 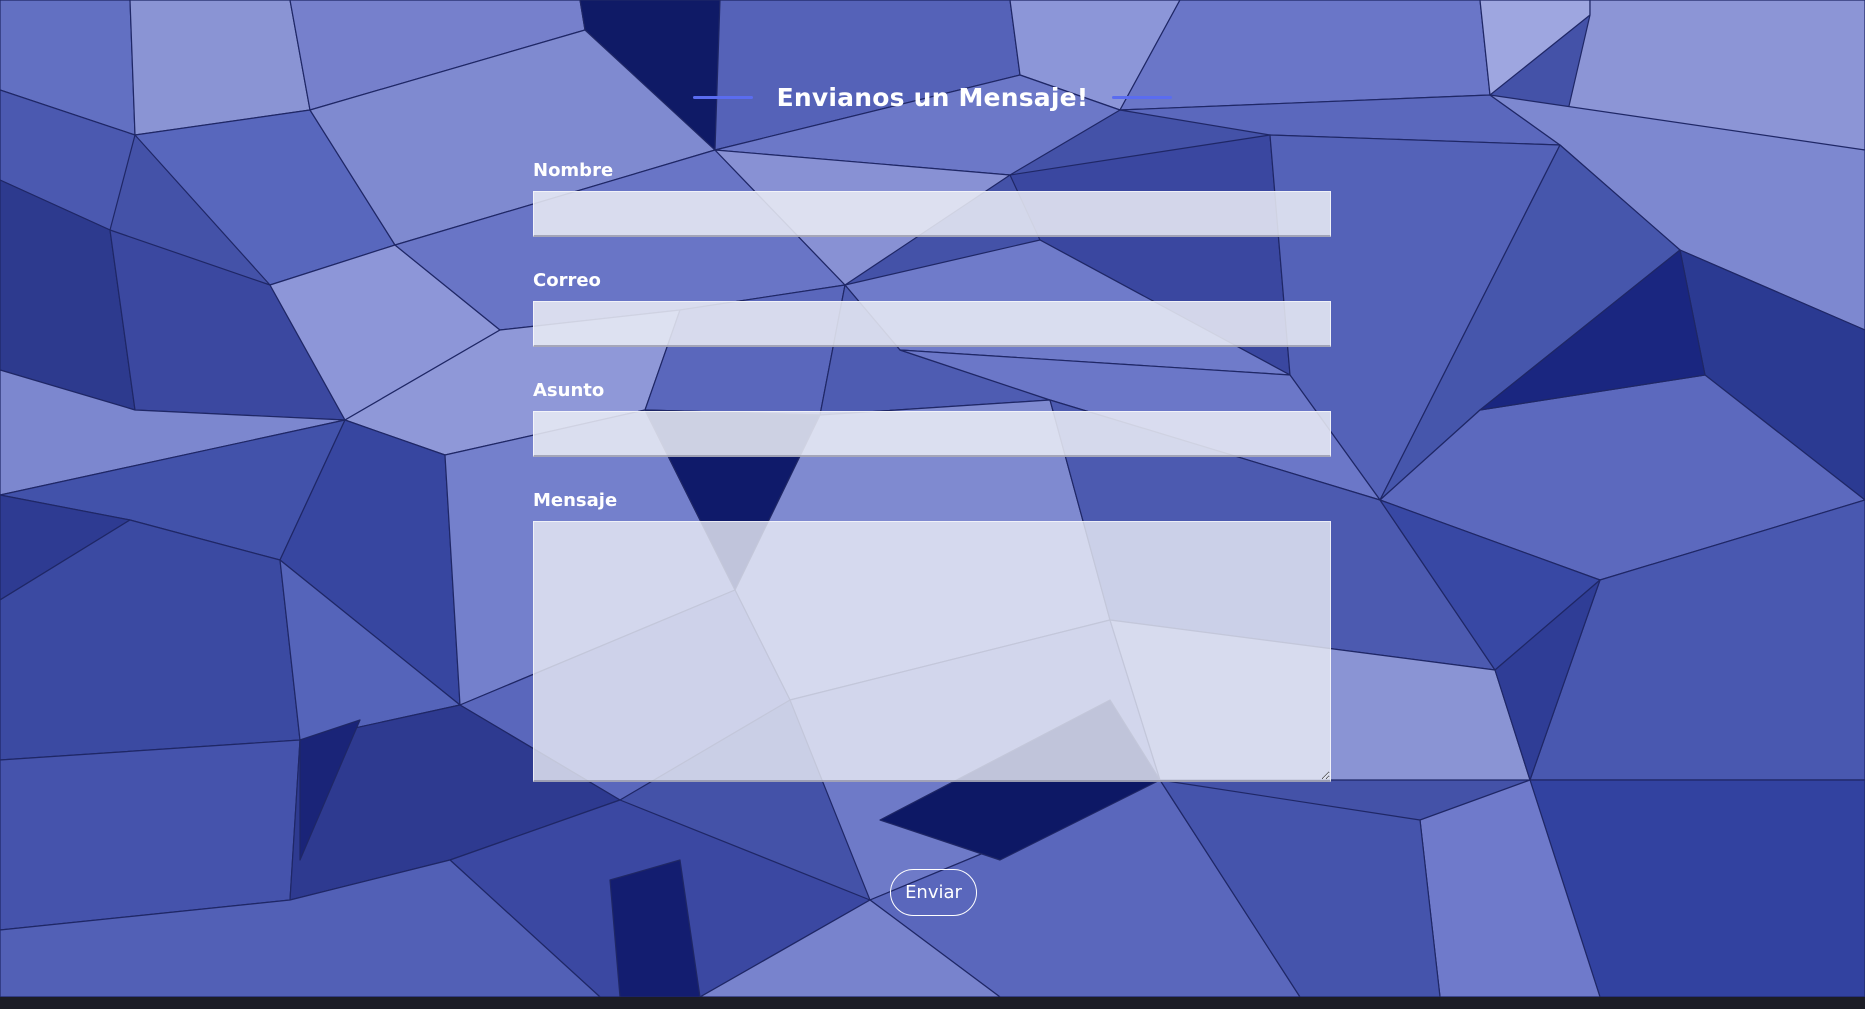 I want to click on nombre-label: Nombre, so click(x=573, y=170).